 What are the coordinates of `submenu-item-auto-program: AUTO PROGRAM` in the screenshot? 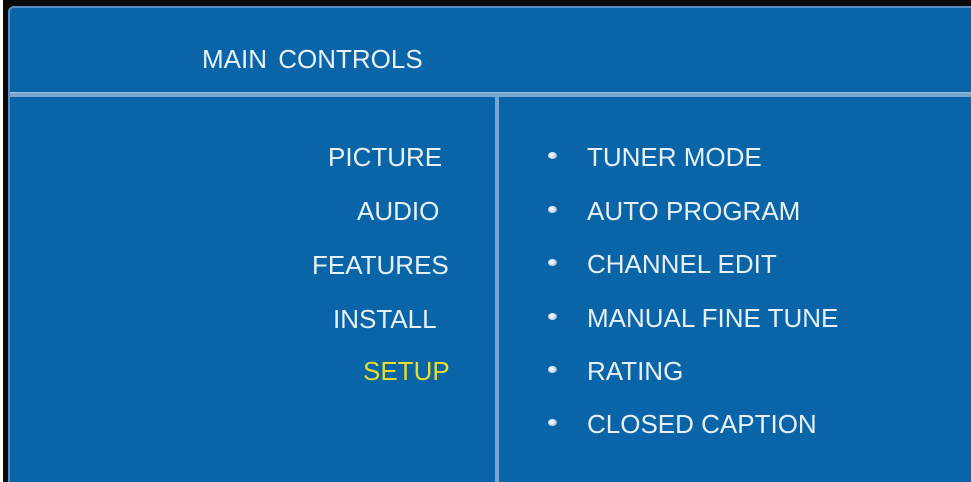 It's located at (674, 211).